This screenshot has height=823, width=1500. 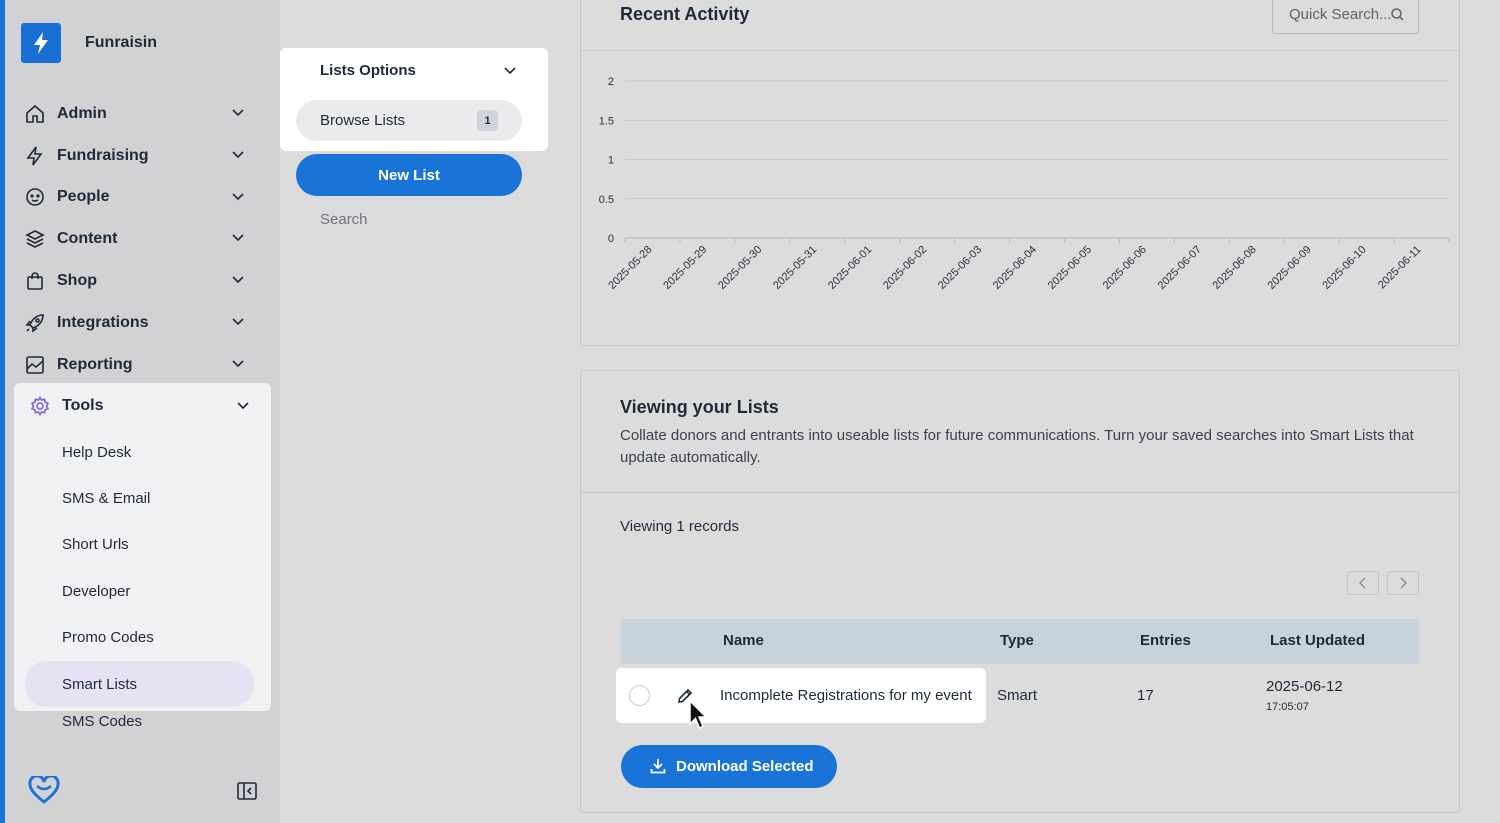 I want to click on row-select-radio, so click(x=639, y=695).